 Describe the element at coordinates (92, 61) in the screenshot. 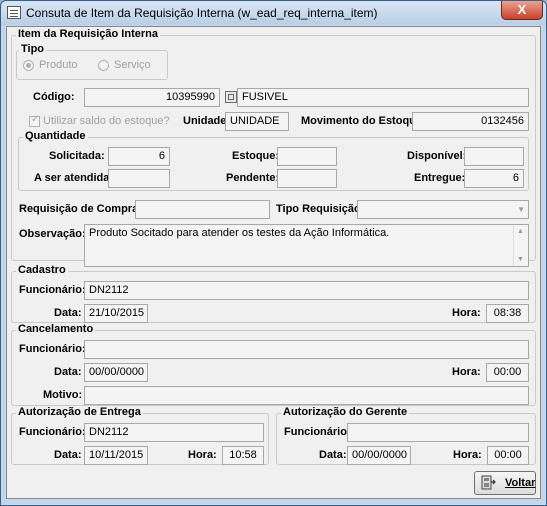

I see `tipo-group: Tipo Produto Serviço` at that location.